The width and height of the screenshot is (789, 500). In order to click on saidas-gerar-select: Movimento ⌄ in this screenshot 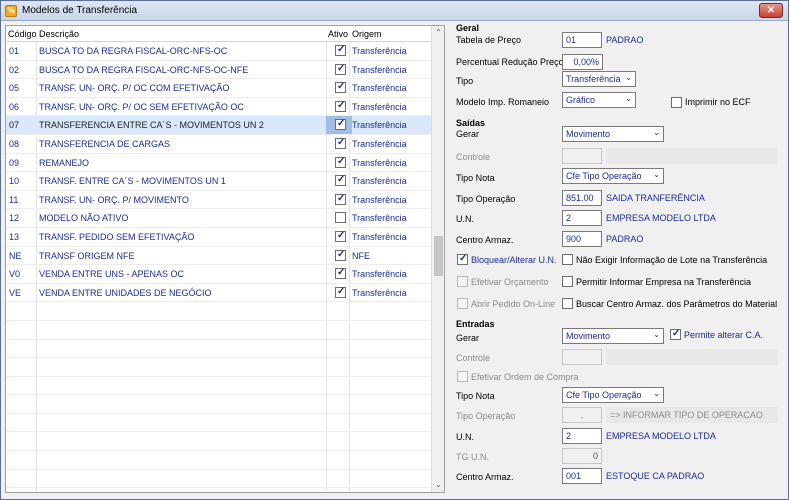, I will do `click(613, 134)`.